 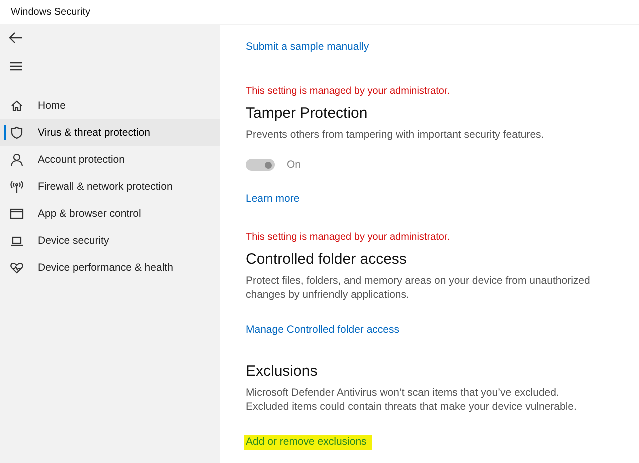 What do you see at coordinates (396, 135) in the screenshot?
I see `section-description: Prevents others from tampering with important security features.` at bounding box center [396, 135].